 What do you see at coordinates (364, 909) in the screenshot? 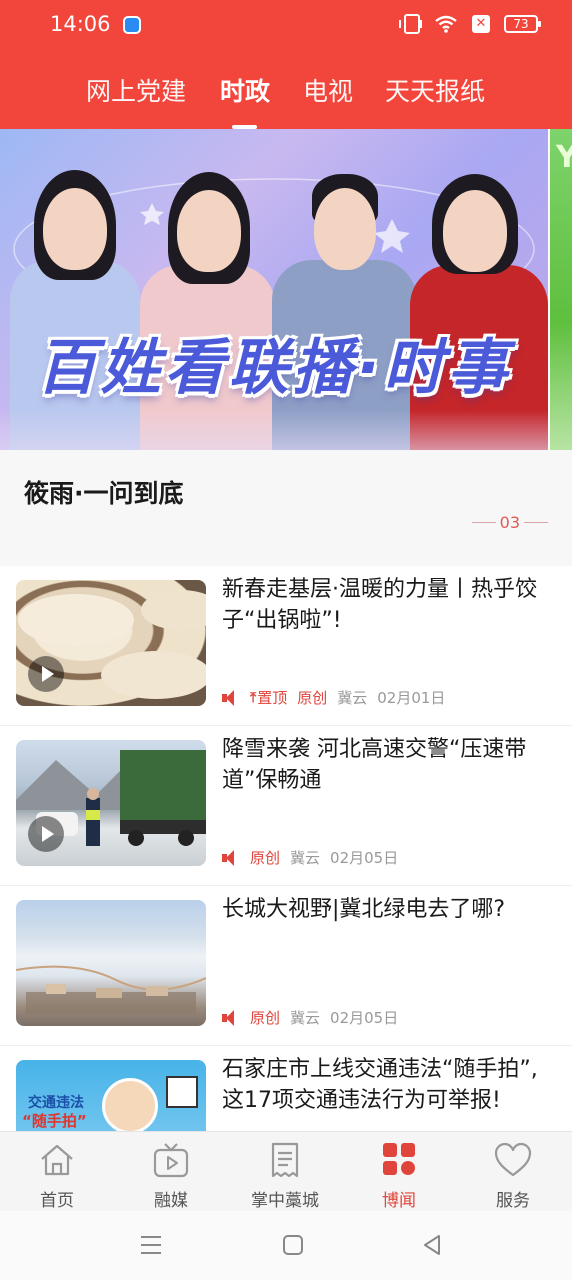
I see `news-title: 长城大视野|冀北绿电去了哪?` at bounding box center [364, 909].